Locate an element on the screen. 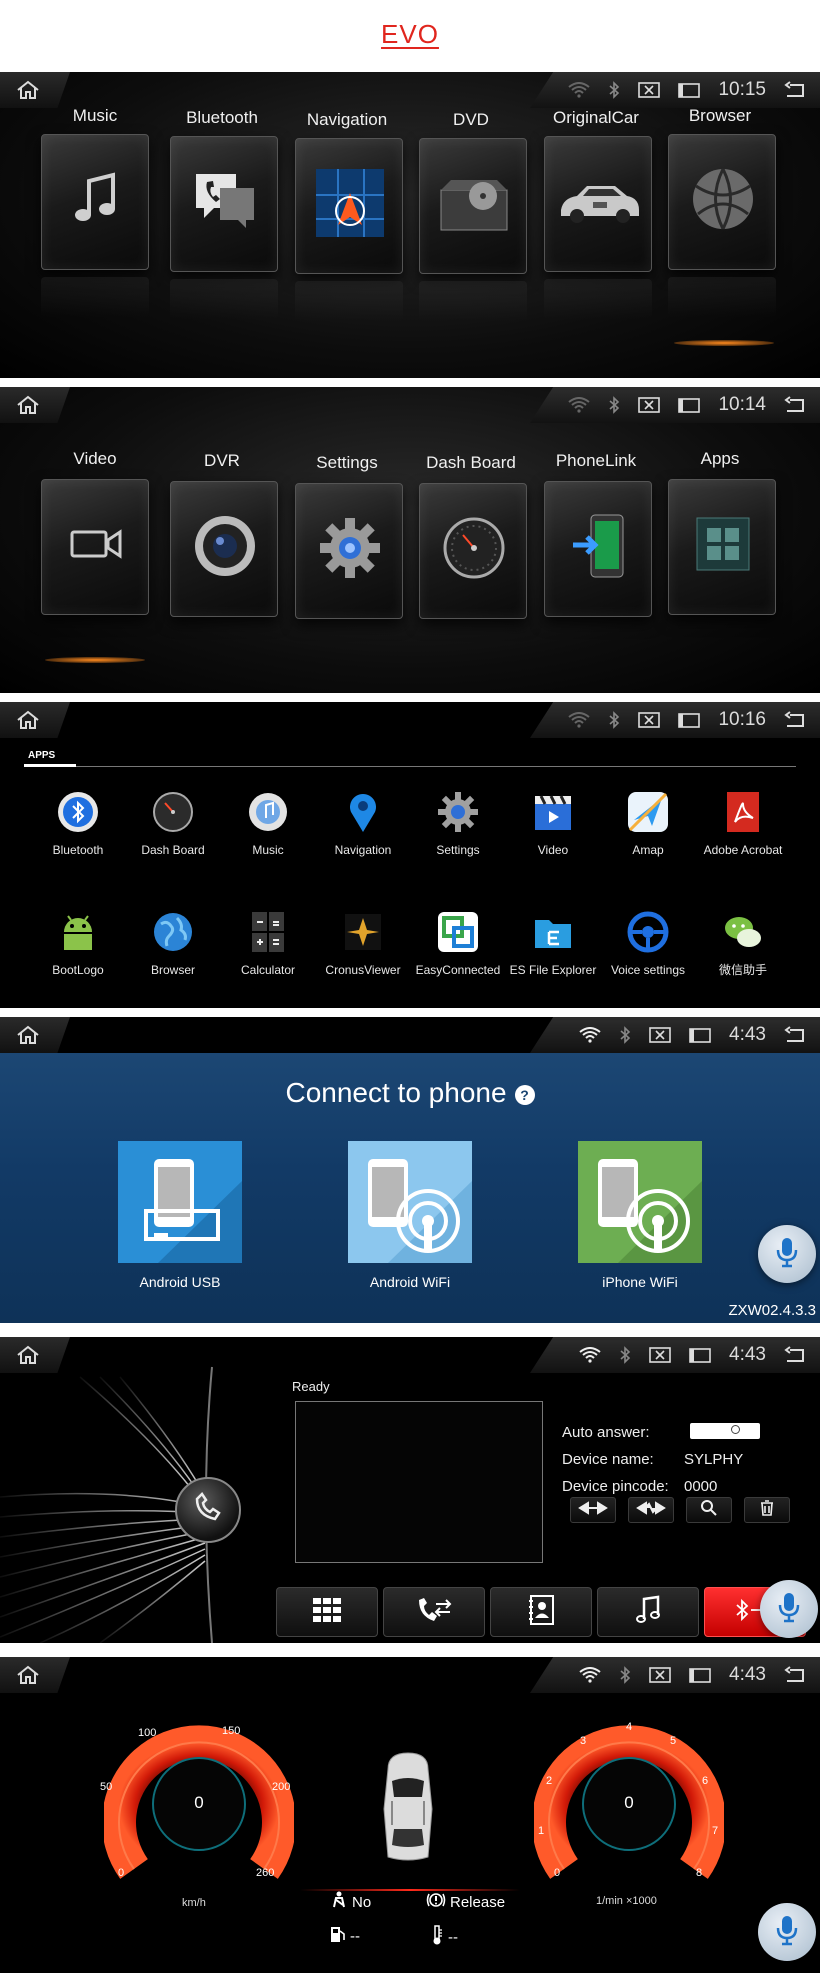 The image size is (820, 1979). app-cronusviewer: CronusViewer is located at coordinates (363, 943).